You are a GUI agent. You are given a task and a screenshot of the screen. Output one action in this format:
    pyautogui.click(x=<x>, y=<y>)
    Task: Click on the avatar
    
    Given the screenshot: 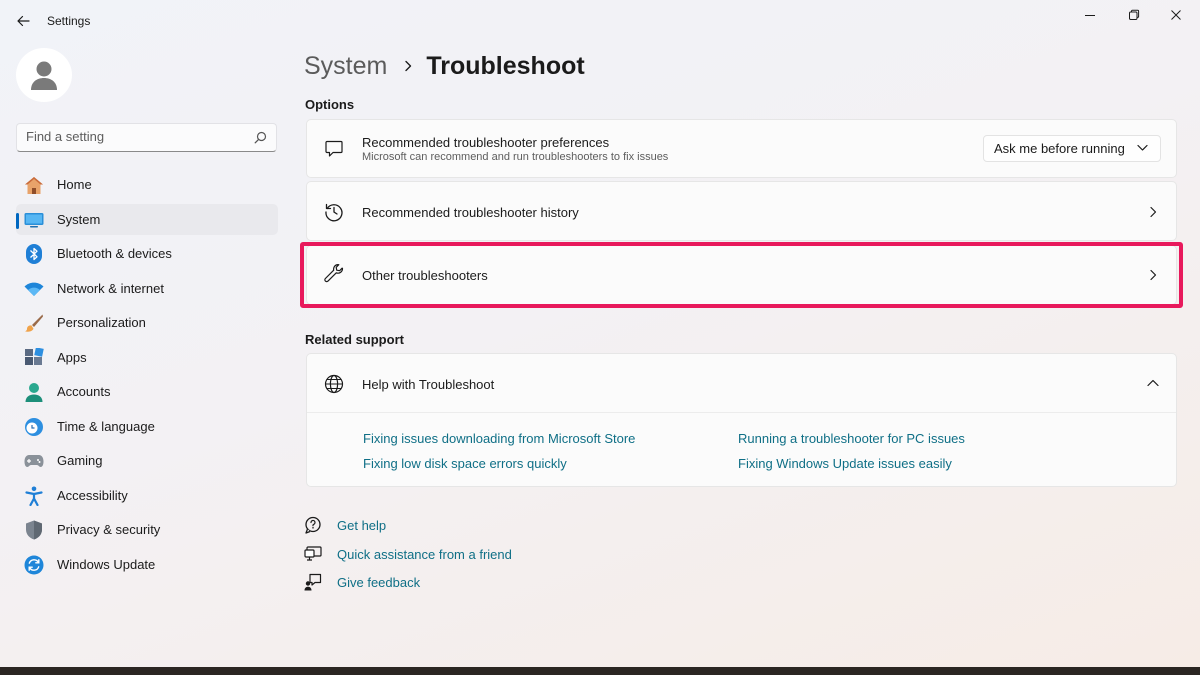 What is the action you would take?
    pyautogui.click(x=44, y=75)
    